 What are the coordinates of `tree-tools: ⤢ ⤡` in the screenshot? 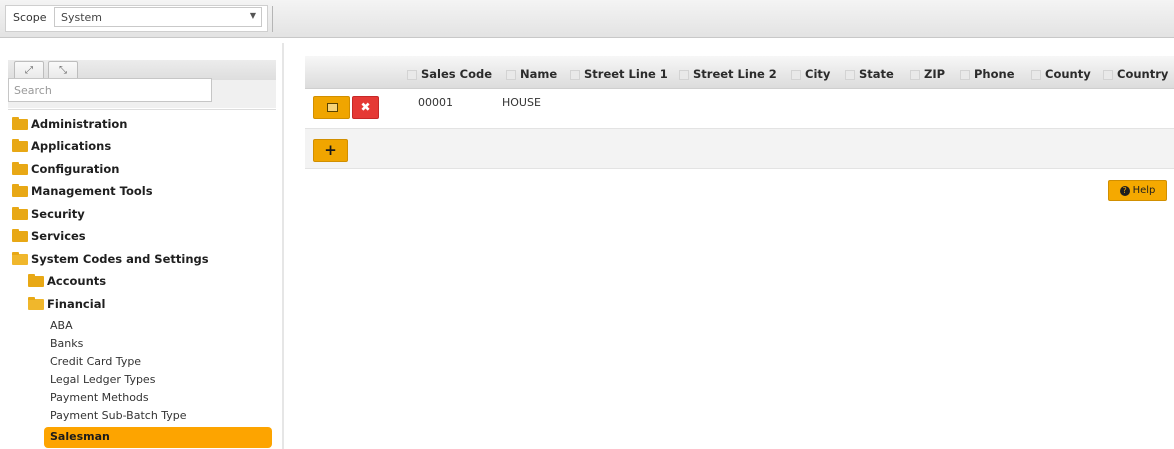 It's located at (142, 70).